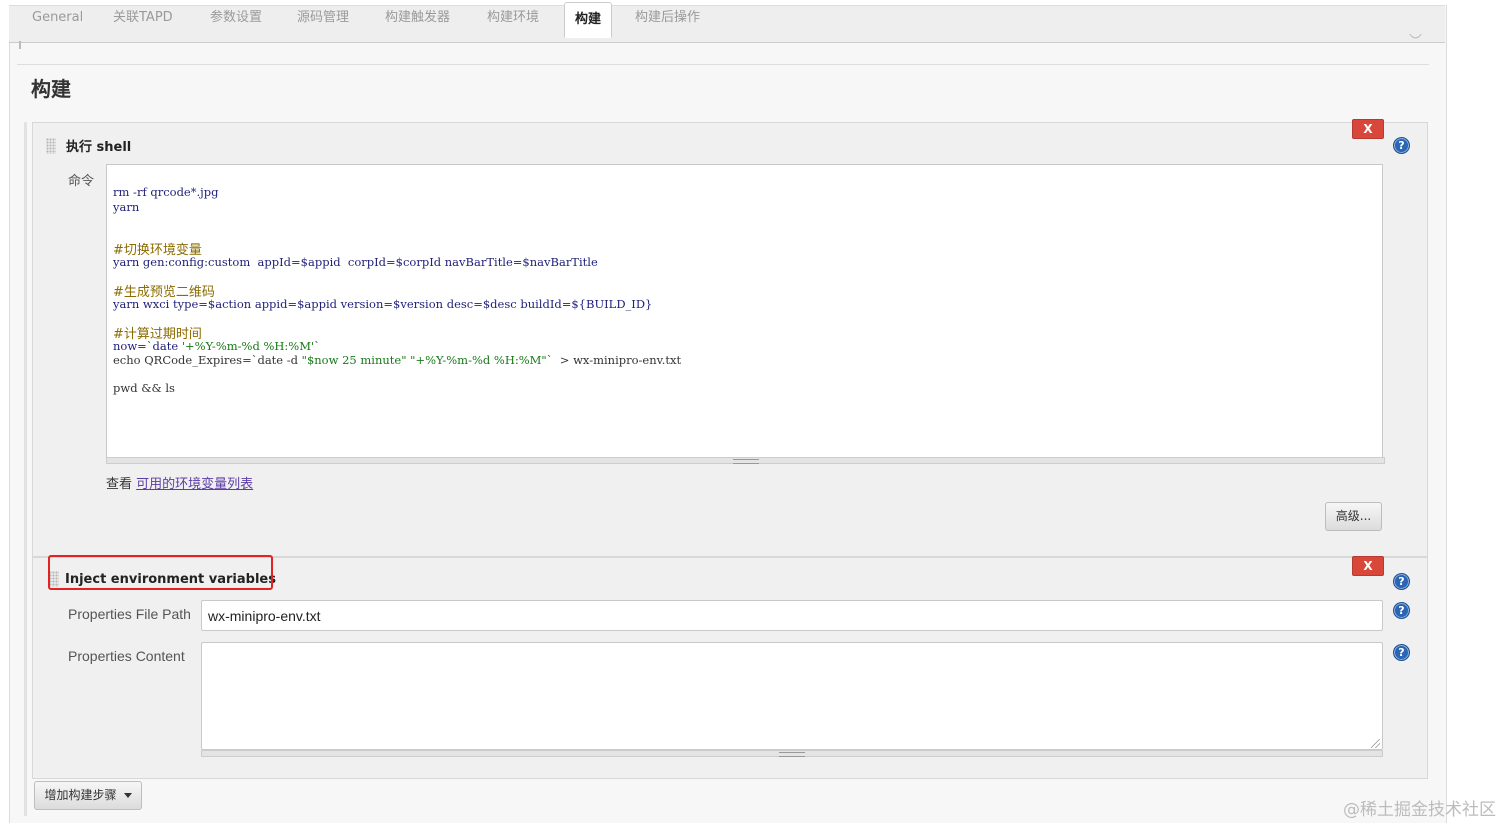 This screenshot has width=1509, height=823. Describe the element at coordinates (98, 145) in the screenshot. I see `shell-step-title: 执行 shell` at that location.